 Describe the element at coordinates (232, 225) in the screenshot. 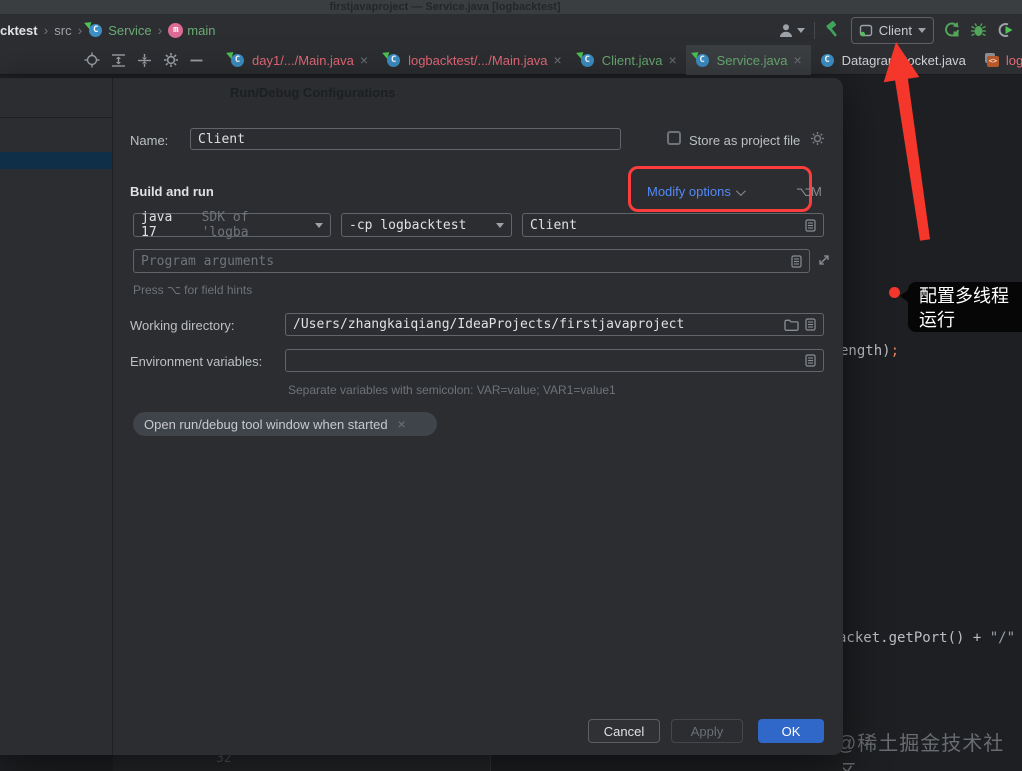

I see `jdk-dropdown: java 17 SDK of 'logba` at that location.